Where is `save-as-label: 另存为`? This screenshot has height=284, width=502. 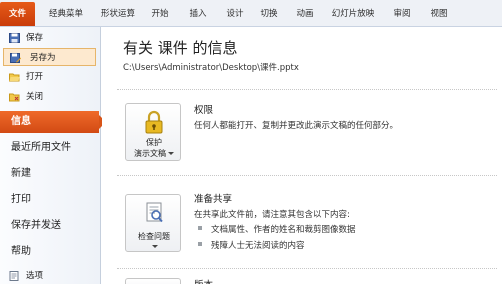
save-as-label: 另存为 is located at coordinates (43, 58).